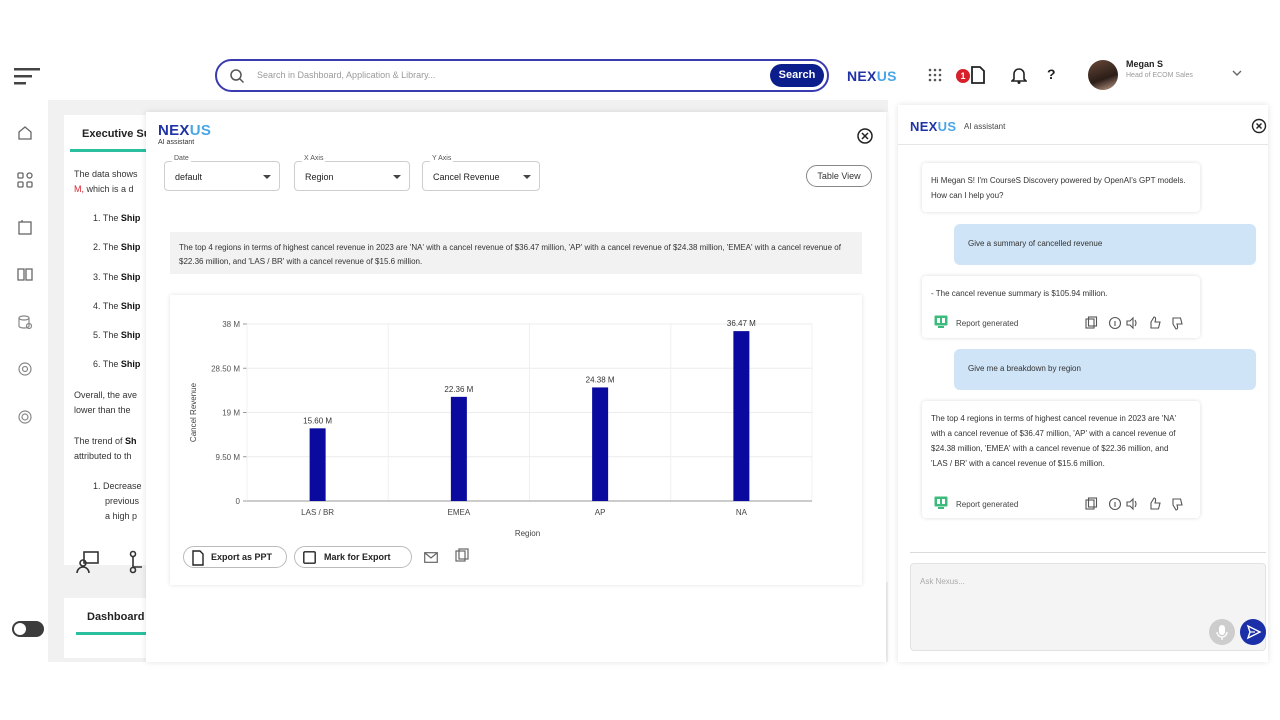  I want to click on tab-dashboard: Dashboard, so click(115, 617).